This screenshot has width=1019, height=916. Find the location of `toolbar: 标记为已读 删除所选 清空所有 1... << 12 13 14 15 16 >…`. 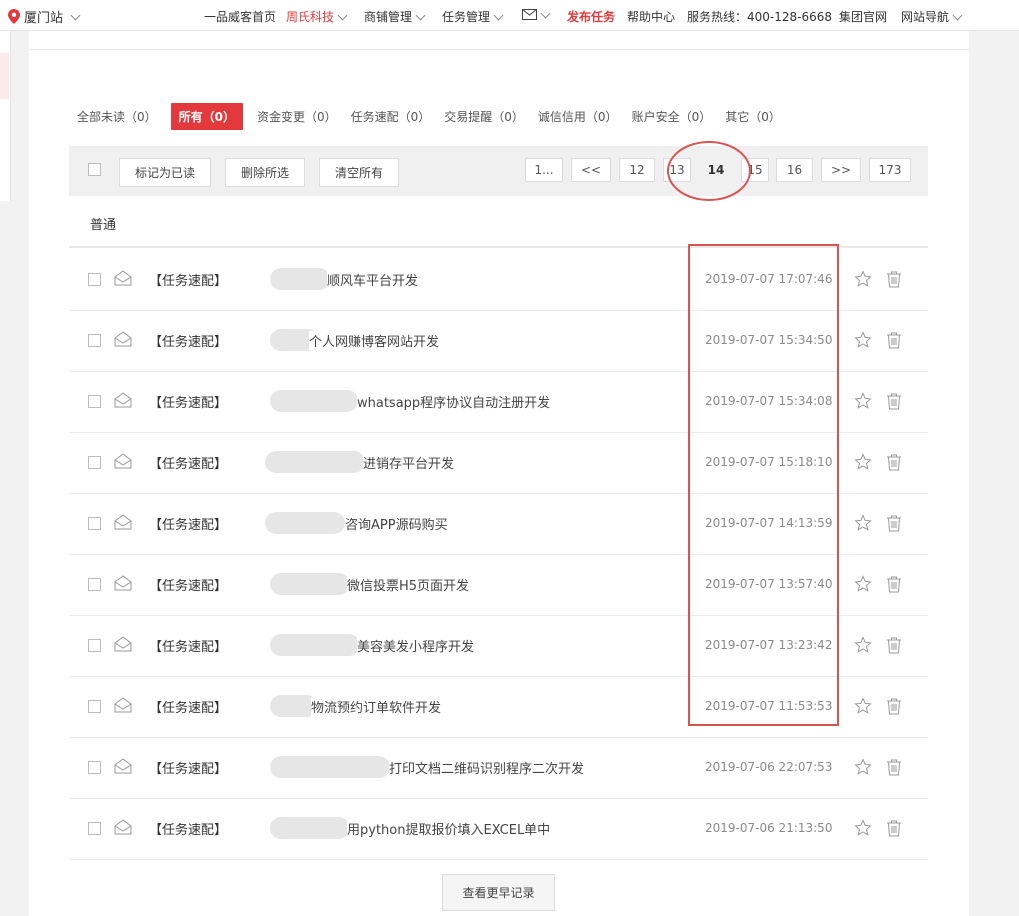

toolbar: 标记为已读 删除所选 清空所有 1... << 12 13 14 15 16 >… is located at coordinates (498, 171).